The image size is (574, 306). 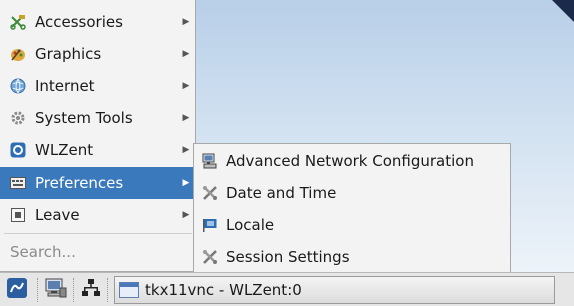 I want to click on start-menu-button, so click(x=17, y=290).